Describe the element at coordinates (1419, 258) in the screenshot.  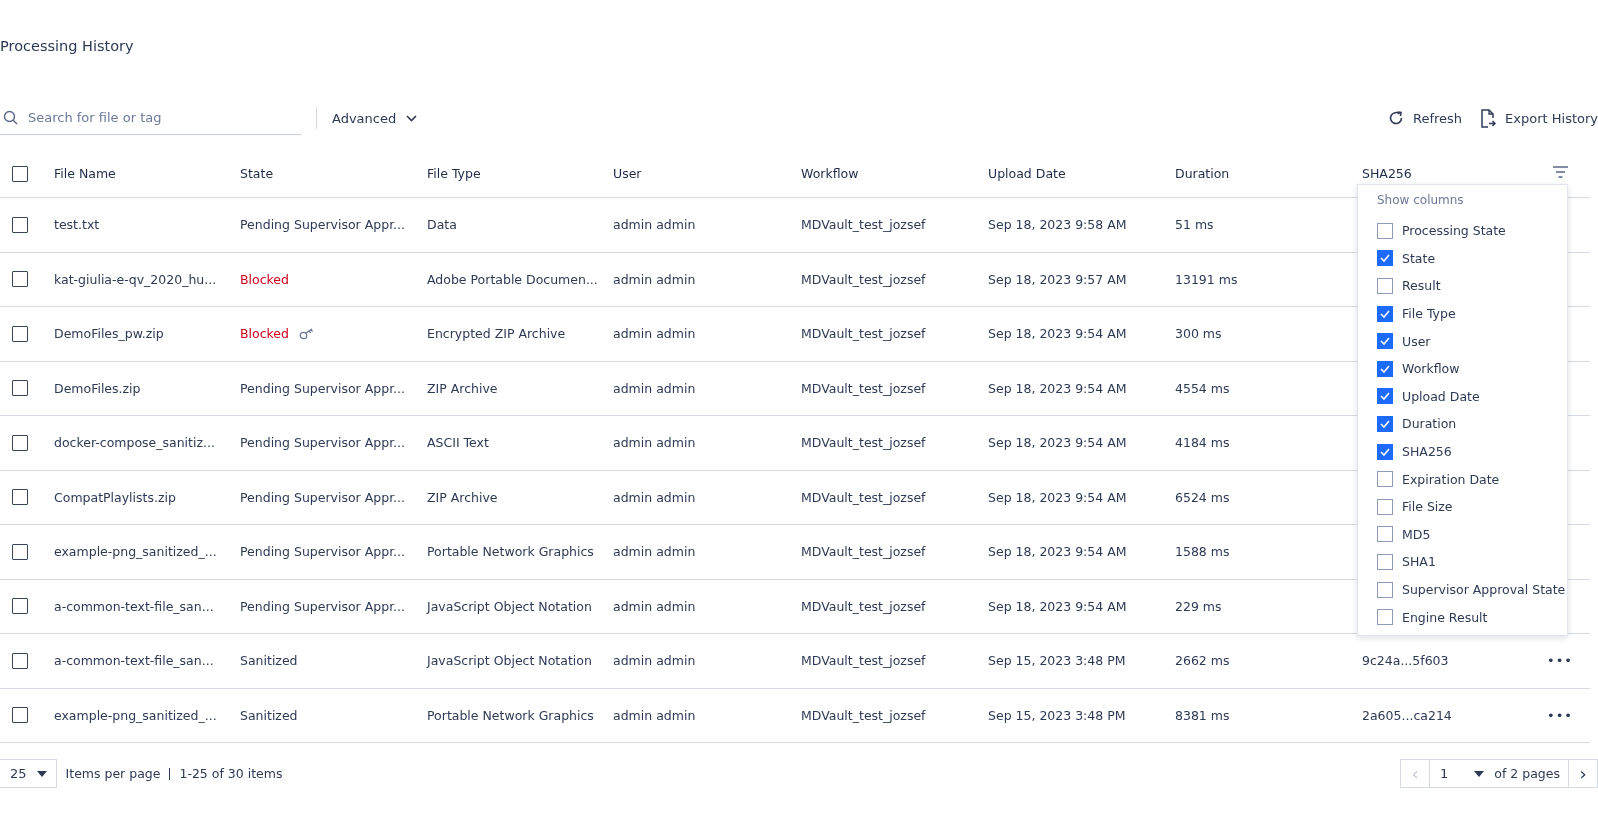
I see `column-option-label: State` at that location.